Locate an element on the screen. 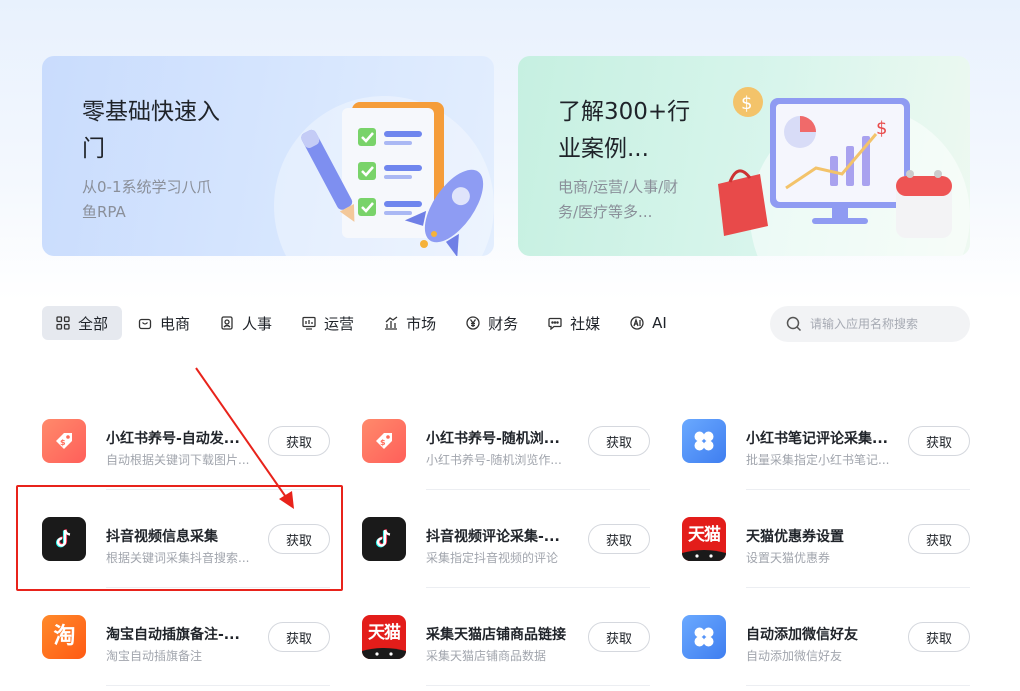 The height and width of the screenshot is (691, 1020). id-badge-icon is located at coordinates (227, 323).